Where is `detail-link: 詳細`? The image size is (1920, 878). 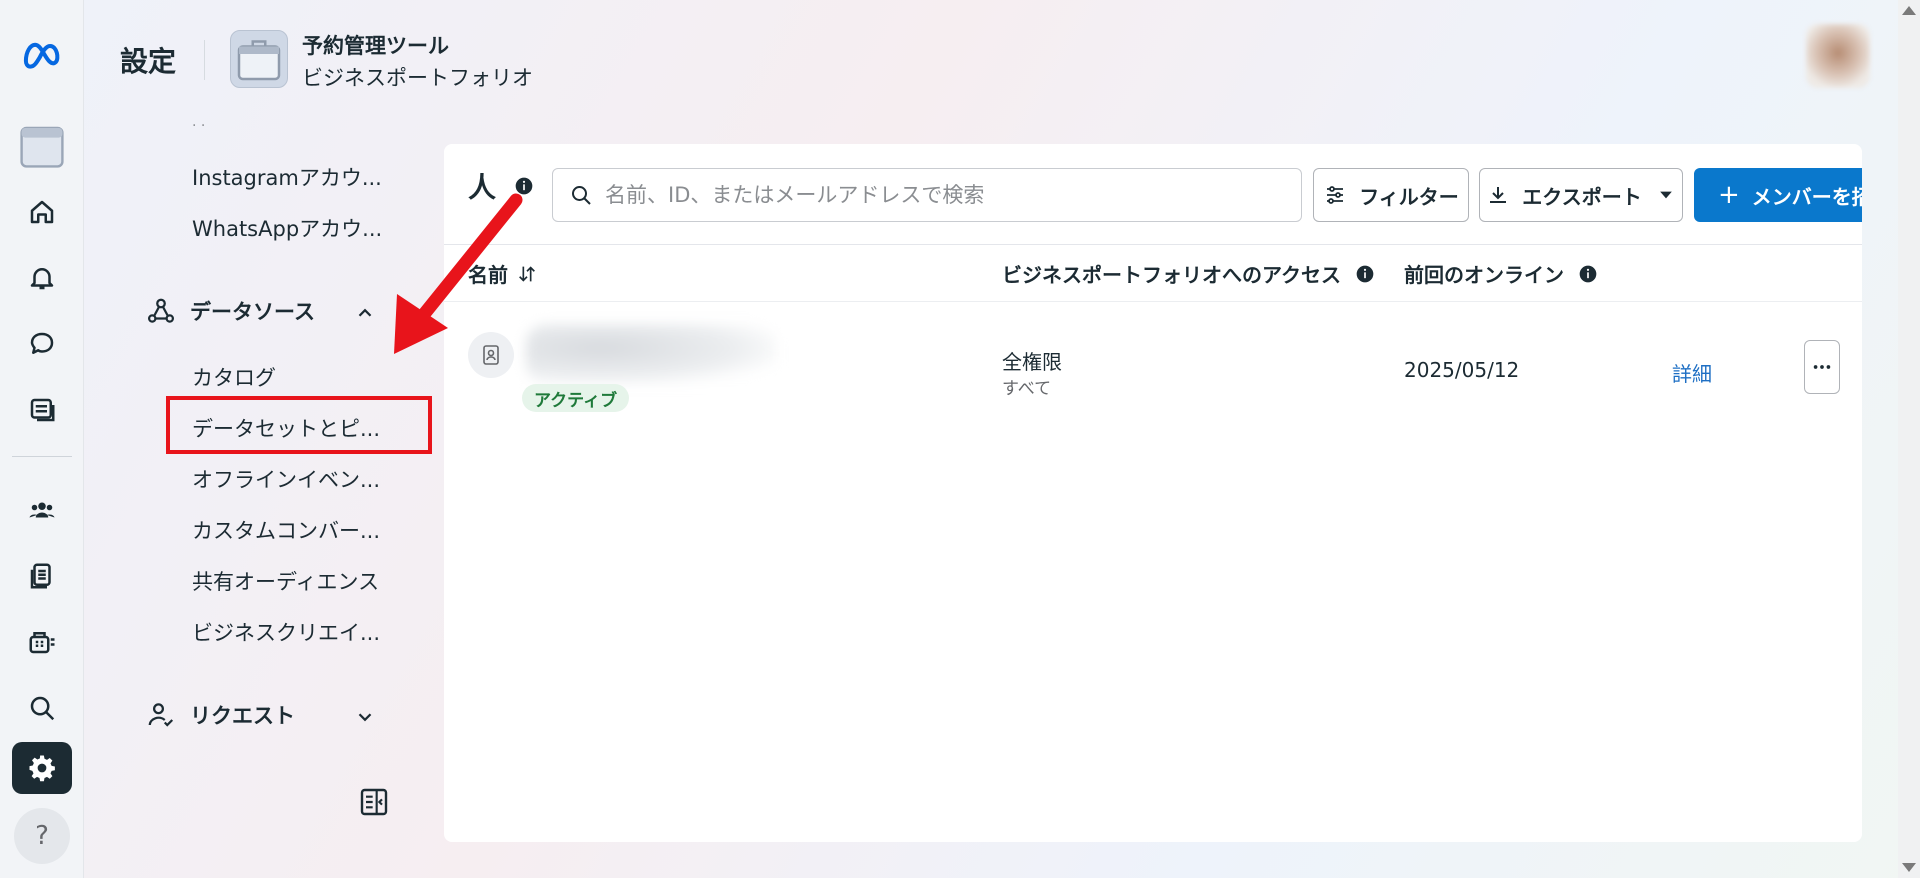 detail-link: 詳細 is located at coordinates (1692, 372).